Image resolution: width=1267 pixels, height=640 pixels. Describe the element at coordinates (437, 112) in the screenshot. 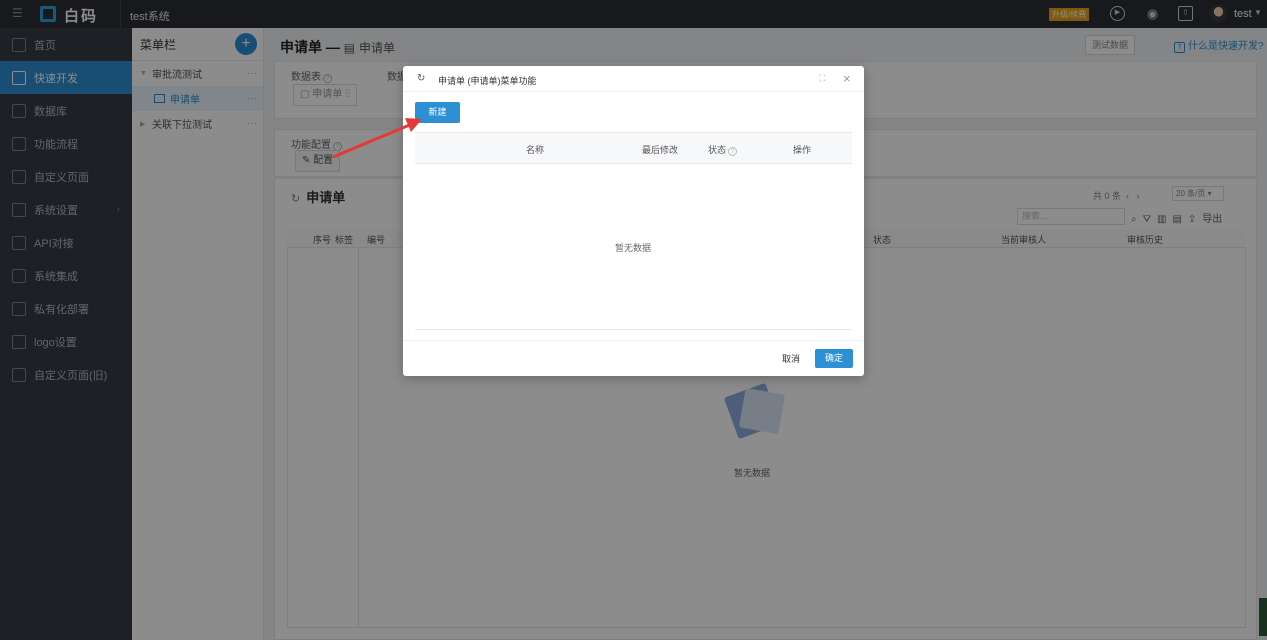

I see `new-button: 新建` at that location.